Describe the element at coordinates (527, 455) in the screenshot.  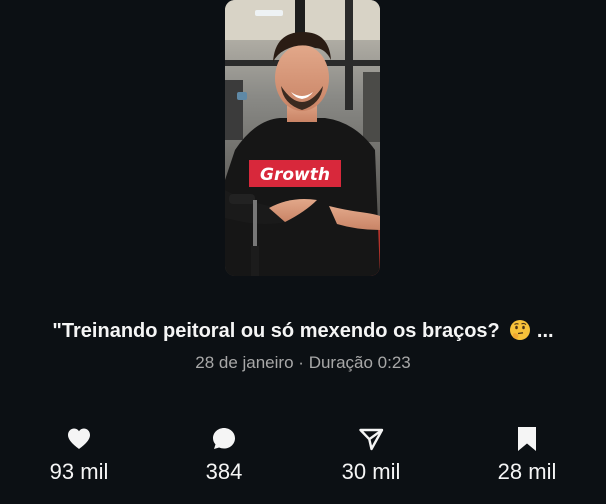
I see `save-button: 28 mil` at that location.